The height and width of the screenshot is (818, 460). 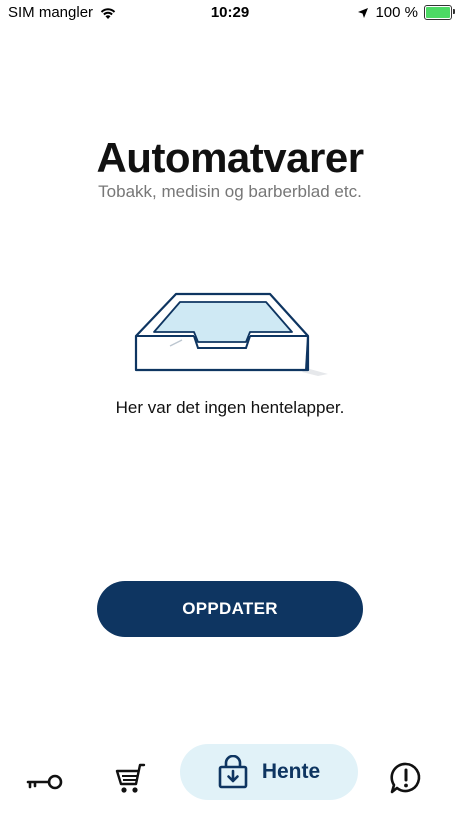 I want to click on status-bar: SIM mangler 10:29 100 %, so click(x=230, y=13).